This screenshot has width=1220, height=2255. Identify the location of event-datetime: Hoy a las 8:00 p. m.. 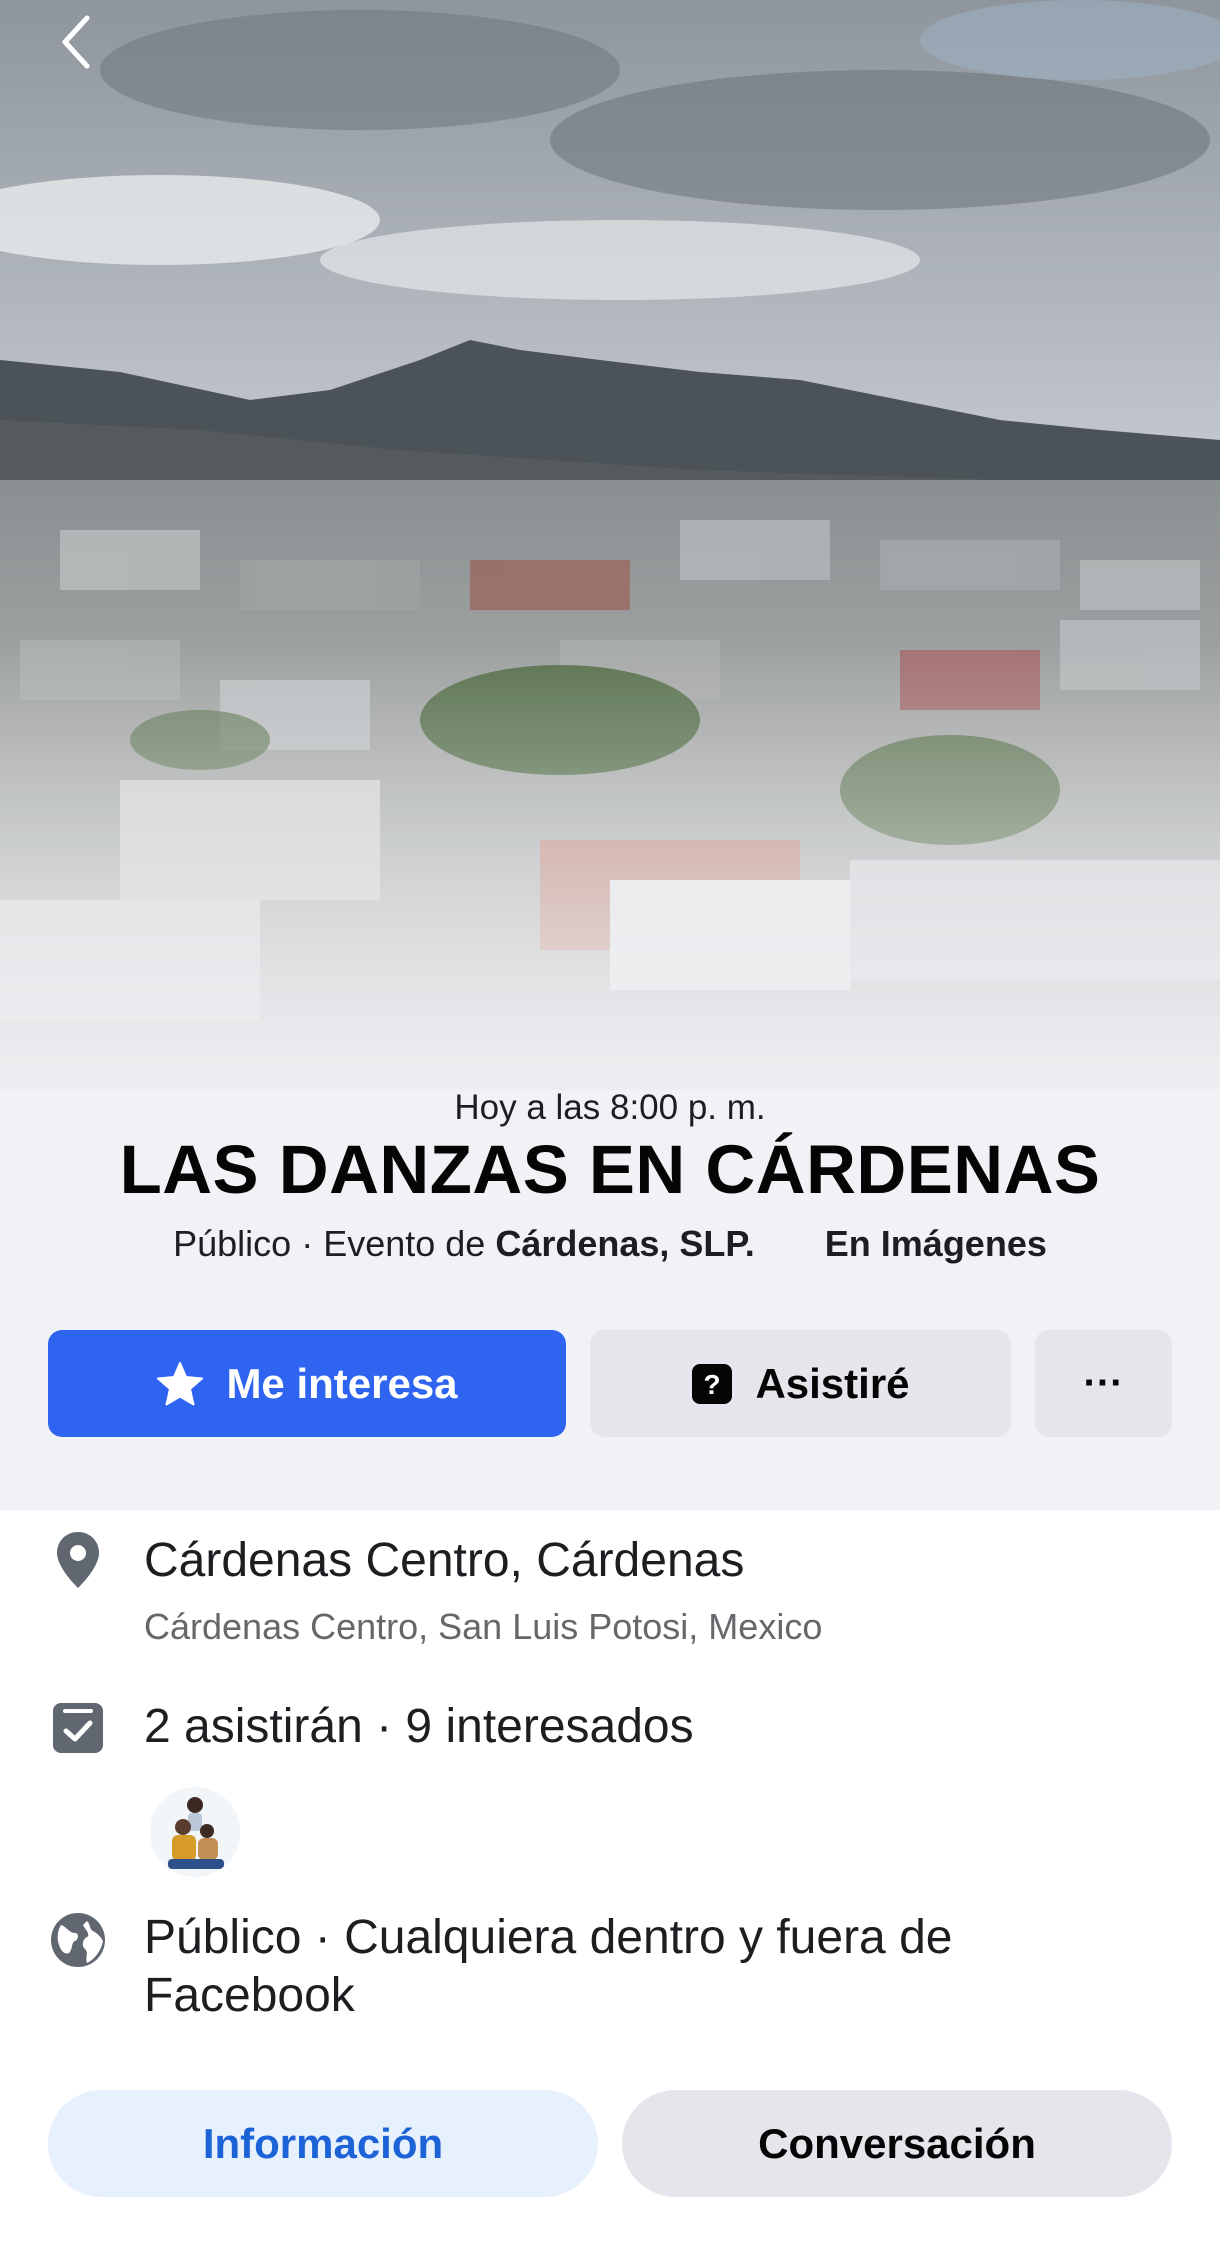
(610, 1107).